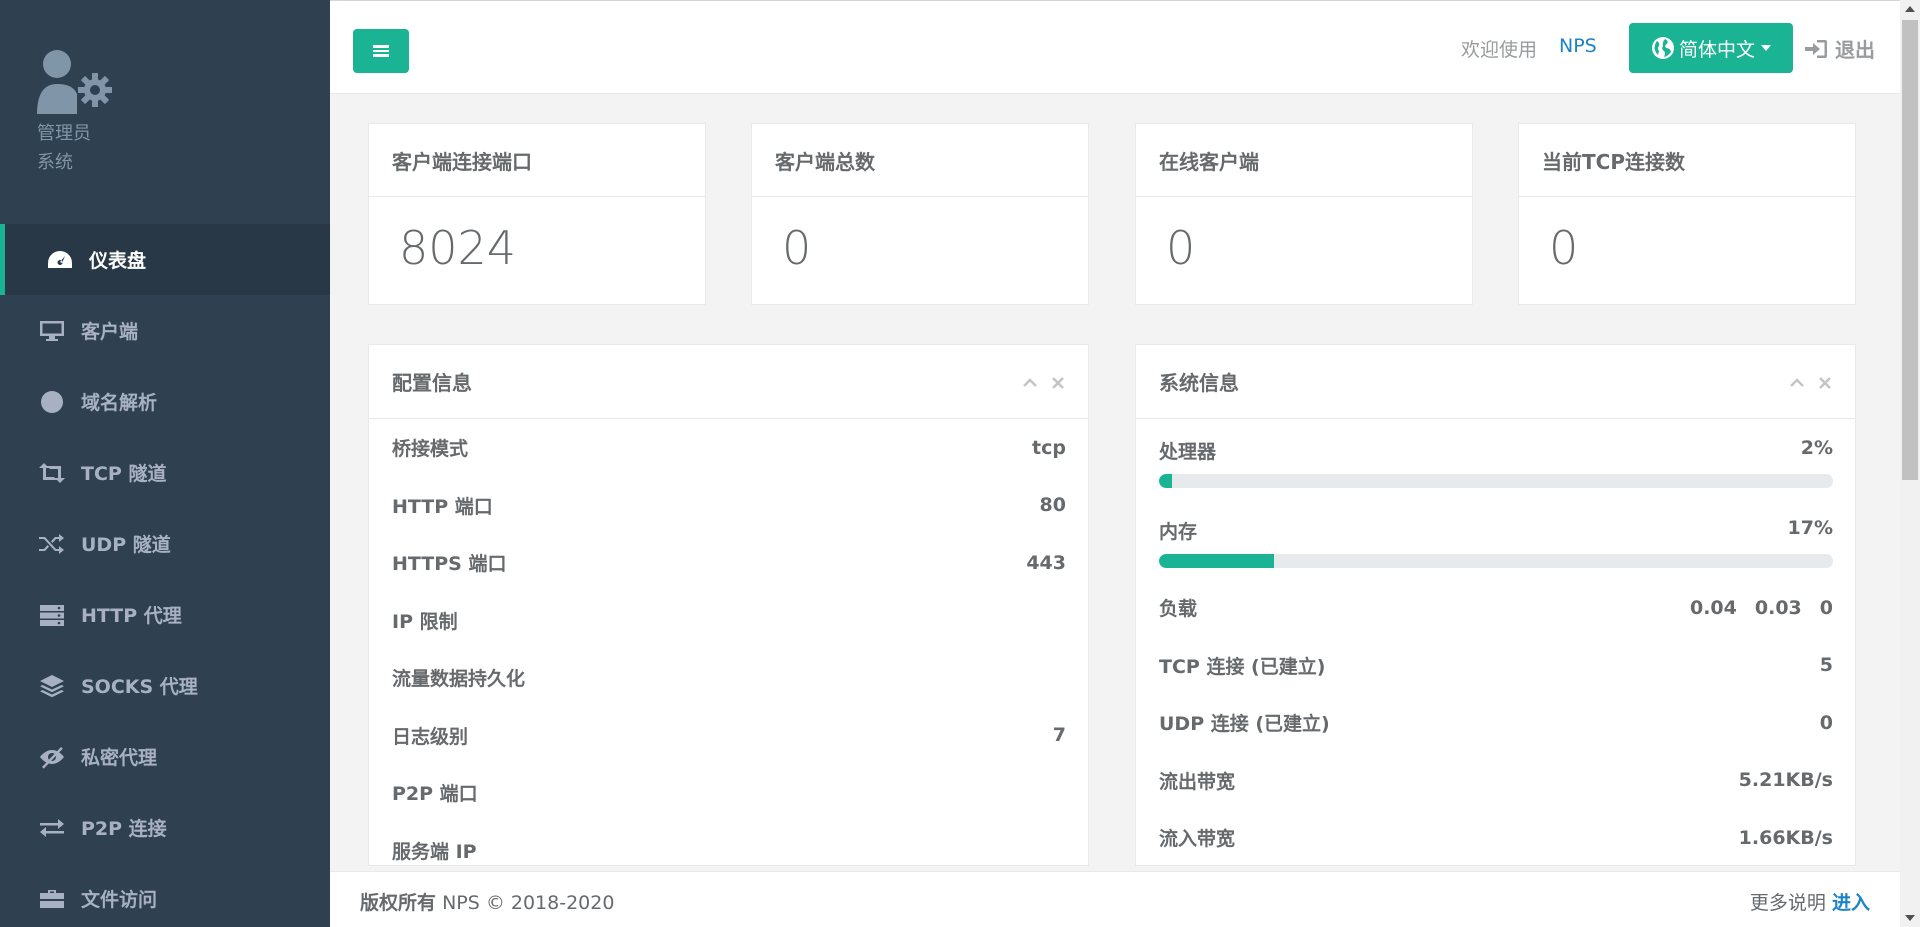 The height and width of the screenshot is (927, 1920). What do you see at coordinates (1816, 448) in the screenshot?
I see `cpu-value: 2%` at bounding box center [1816, 448].